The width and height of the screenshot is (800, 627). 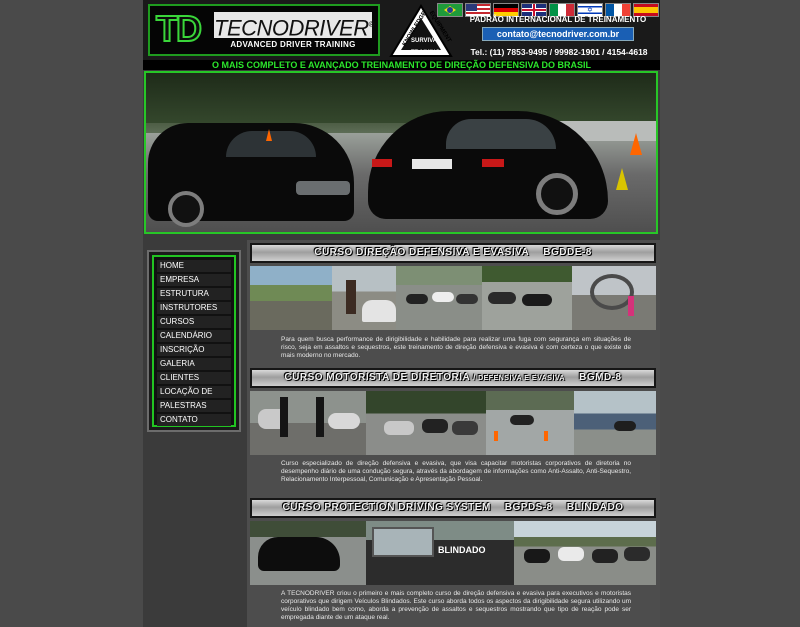 I want to click on logo-td: TD, so click(x=179, y=28).